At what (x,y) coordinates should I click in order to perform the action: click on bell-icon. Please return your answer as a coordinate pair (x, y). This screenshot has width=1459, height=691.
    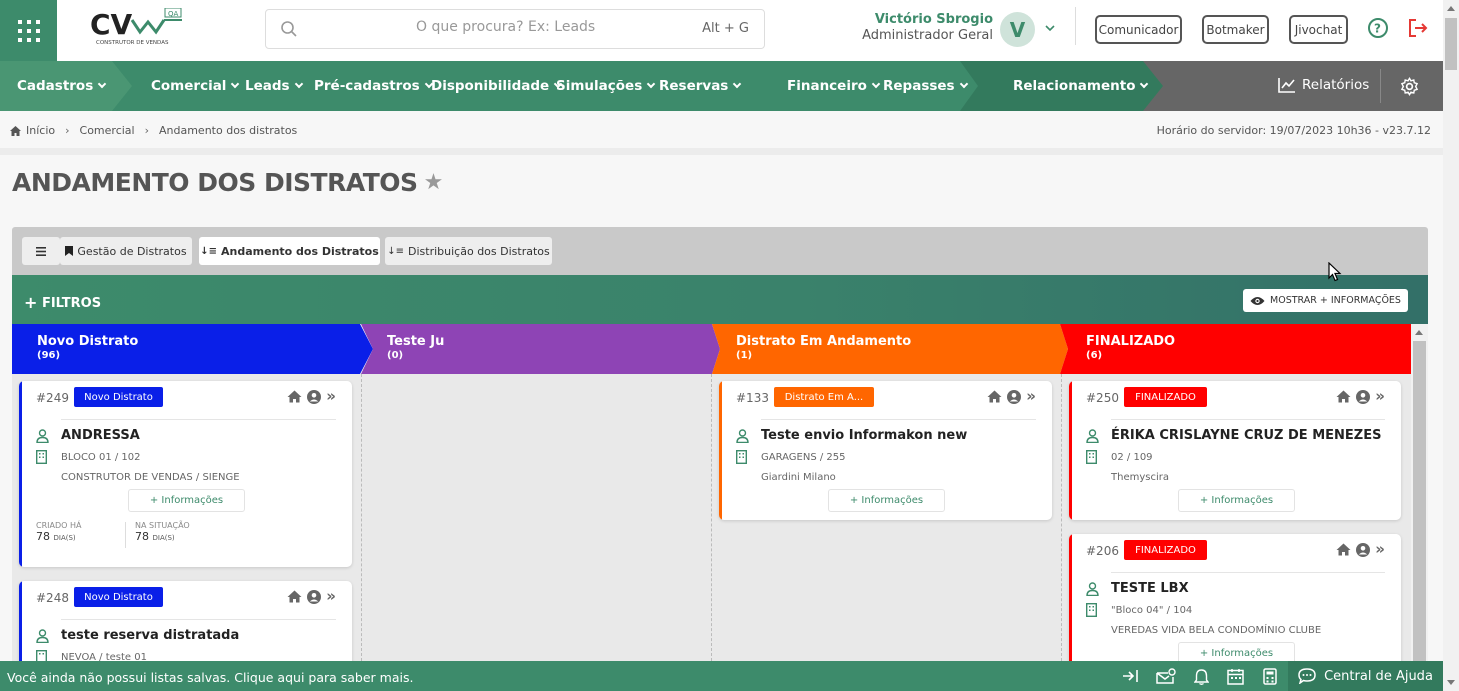
    Looking at the image, I should click on (1201, 676).